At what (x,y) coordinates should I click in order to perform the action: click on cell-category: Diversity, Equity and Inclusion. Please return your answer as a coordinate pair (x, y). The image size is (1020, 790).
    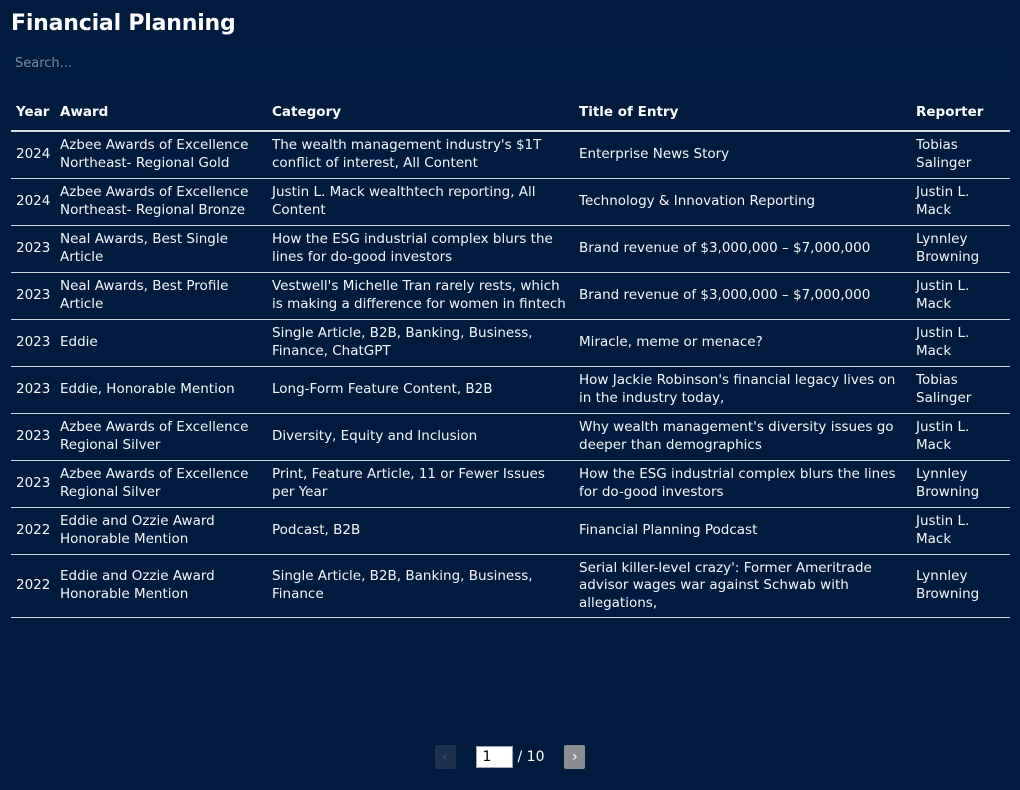
    Looking at the image, I should click on (420, 437).